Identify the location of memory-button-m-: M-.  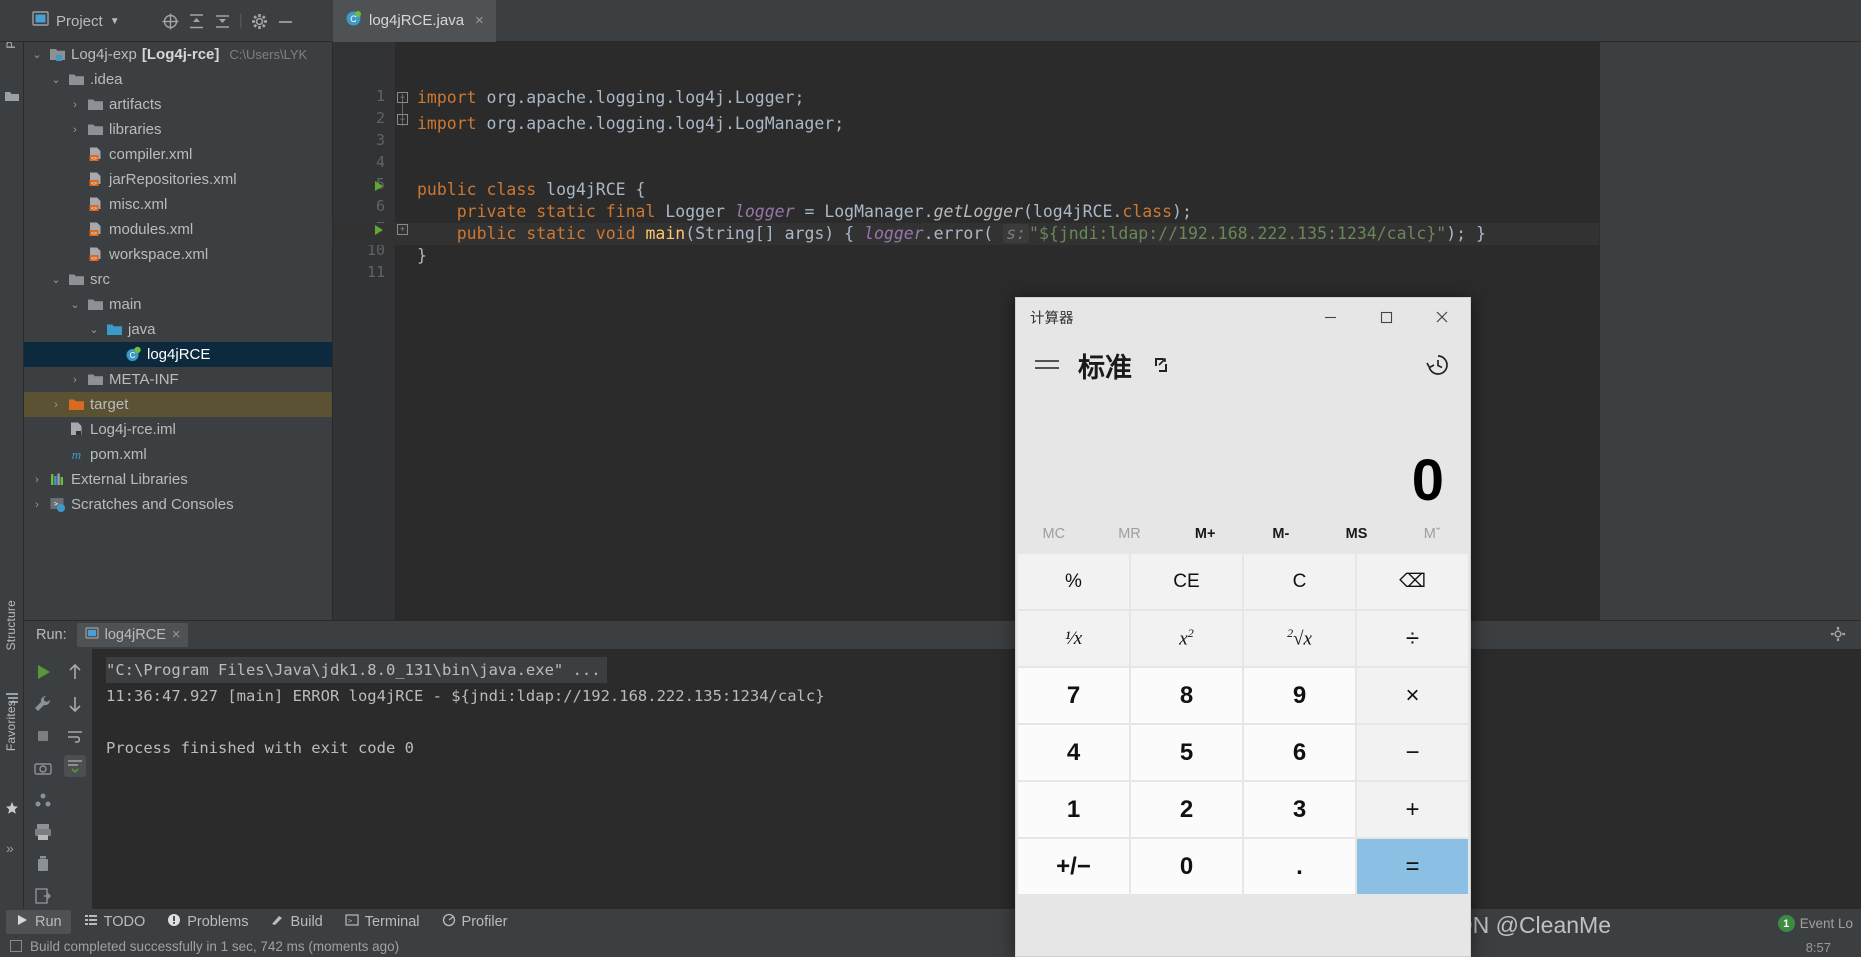
(1281, 534).